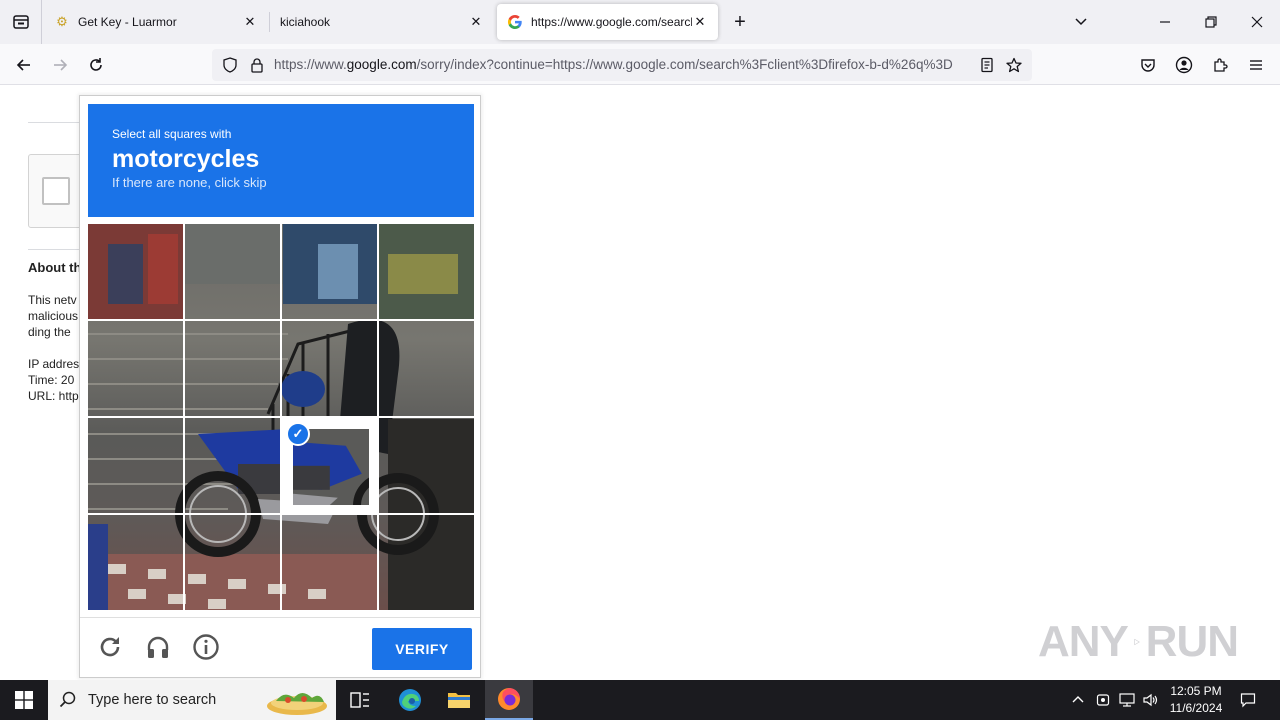 The width and height of the screenshot is (1280, 720). I want to click on tray-app-button, so click(1103, 700).